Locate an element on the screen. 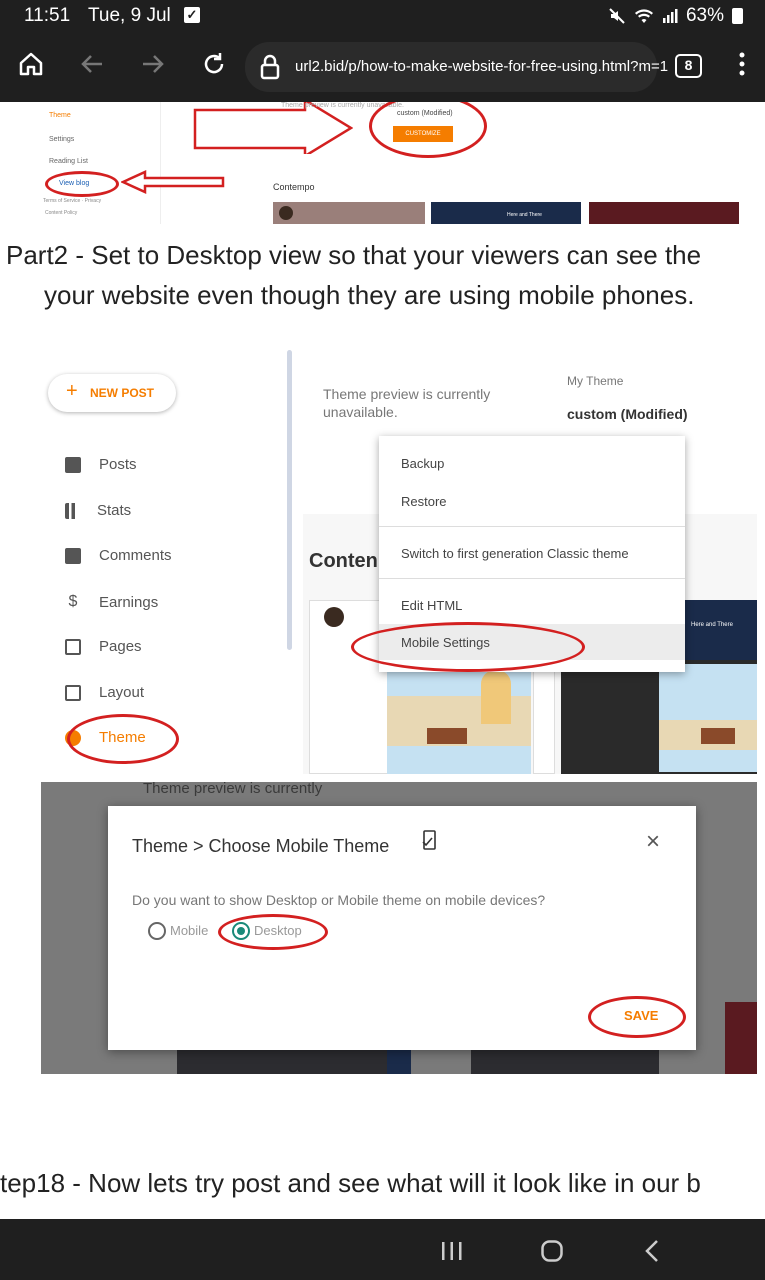  s3-highlight-save is located at coordinates (637, 1017).